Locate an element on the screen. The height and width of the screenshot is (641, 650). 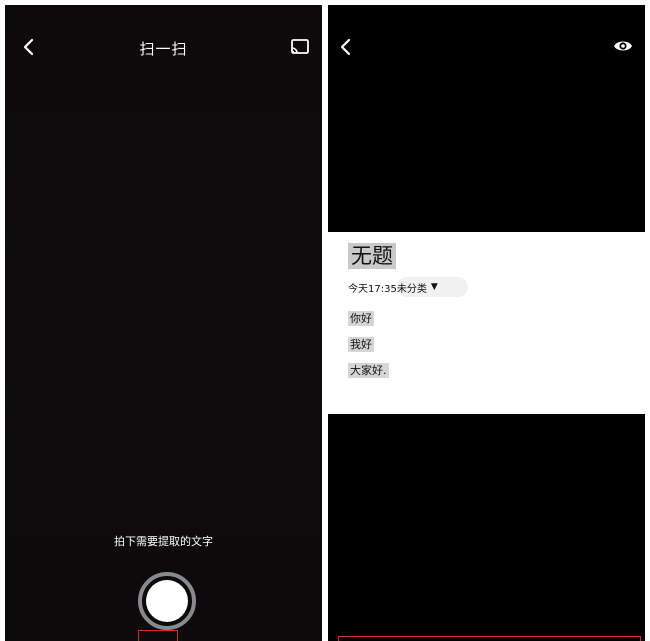
category-dropdown: 未分类 ▼ is located at coordinates (432, 287).